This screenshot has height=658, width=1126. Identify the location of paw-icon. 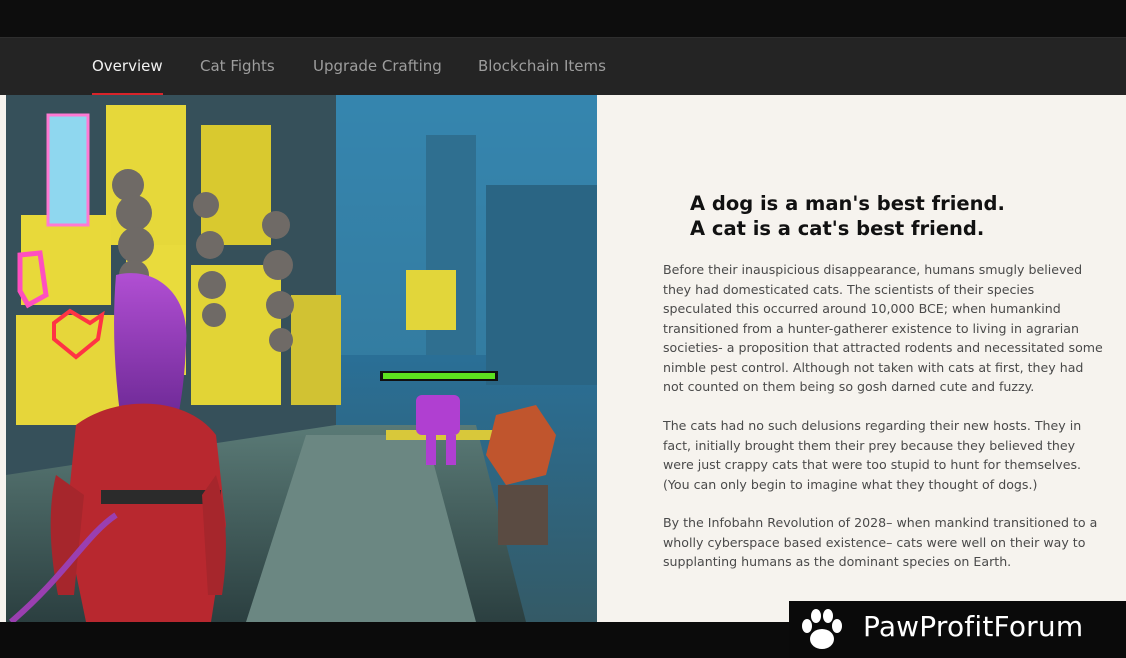
(822, 629).